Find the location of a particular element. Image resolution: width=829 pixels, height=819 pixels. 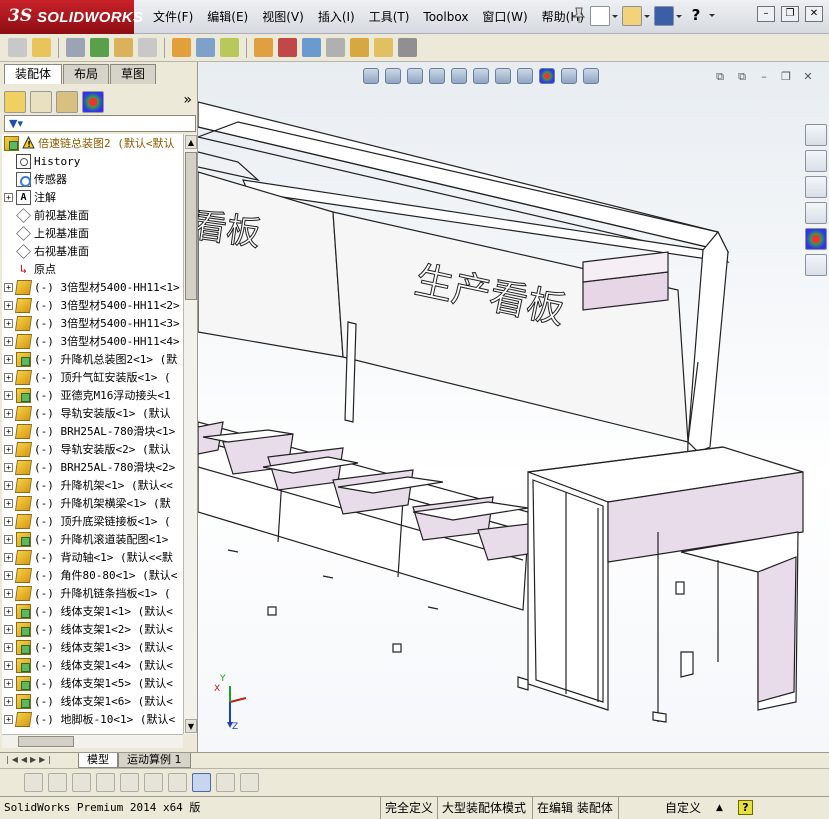

tree-item: + (-) 升降机总装图2<1> (默 is located at coordinates (90, 359).